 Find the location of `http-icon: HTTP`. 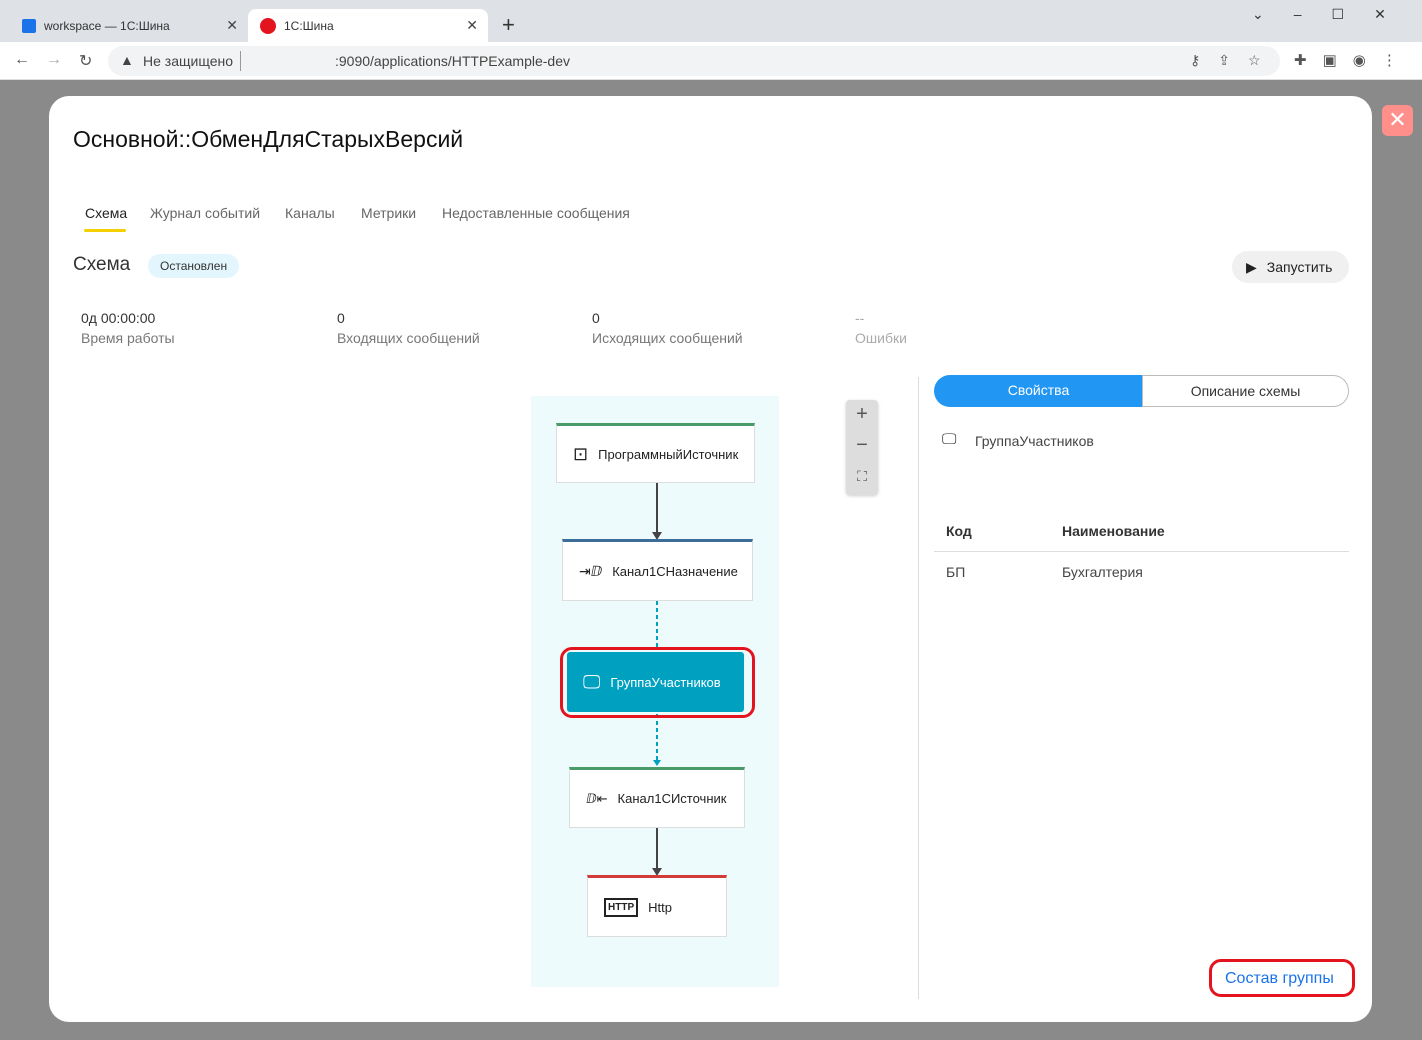

http-icon: HTTP is located at coordinates (621, 907).